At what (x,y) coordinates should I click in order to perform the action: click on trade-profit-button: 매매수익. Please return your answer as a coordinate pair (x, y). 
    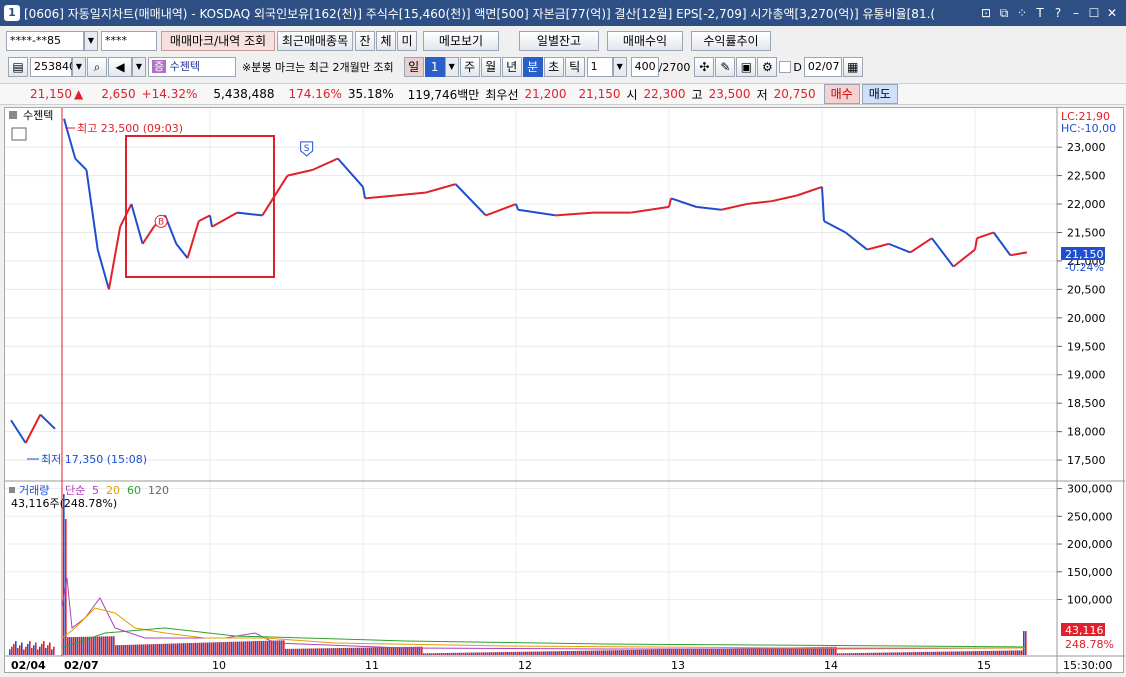
    Looking at the image, I should click on (645, 41).